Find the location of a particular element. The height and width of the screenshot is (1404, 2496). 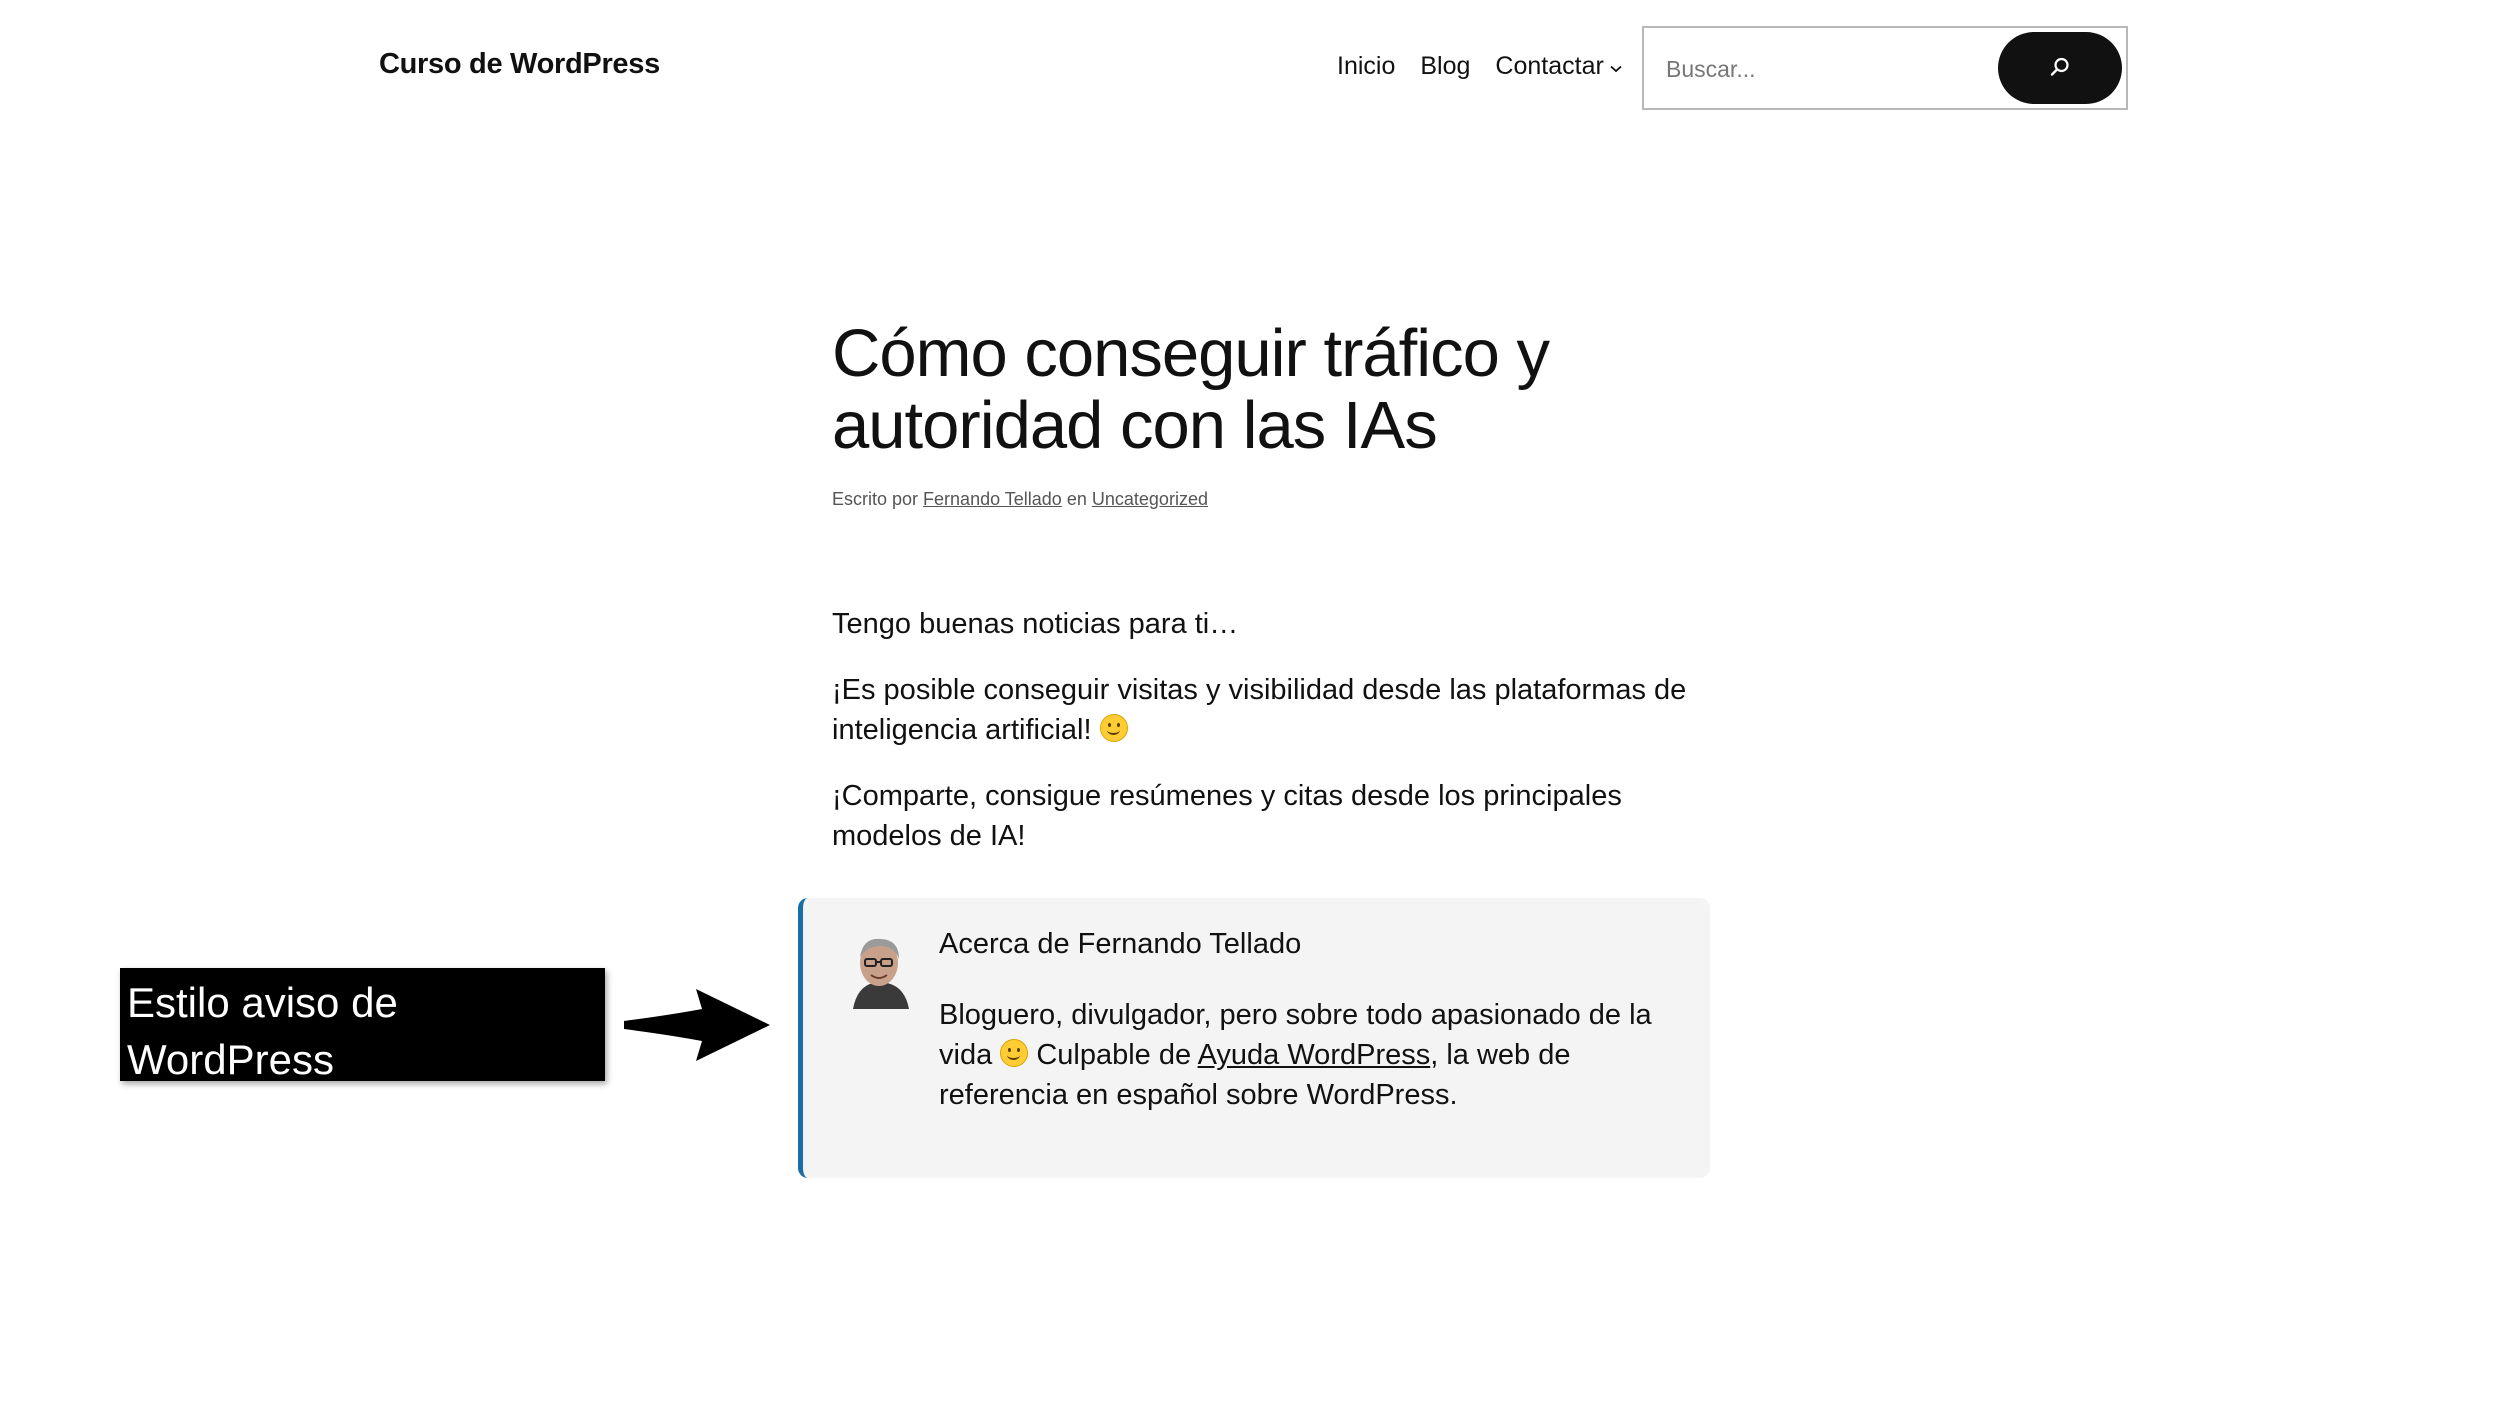

main-nav: Inicio Blog Contactar is located at coordinates (1479, 66).